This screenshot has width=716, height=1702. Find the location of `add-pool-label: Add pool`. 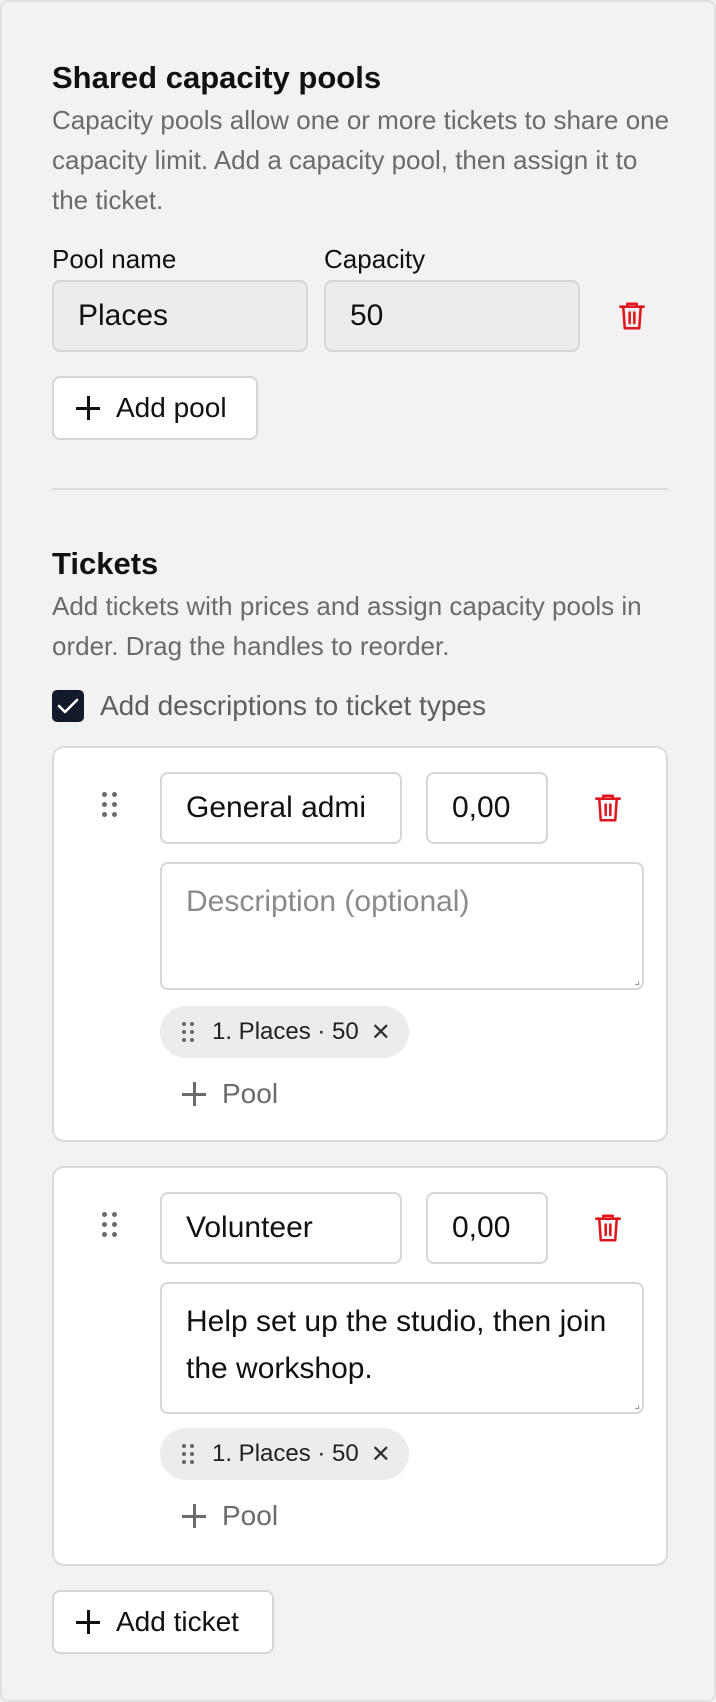

add-pool-label: Add pool is located at coordinates (171, 407).